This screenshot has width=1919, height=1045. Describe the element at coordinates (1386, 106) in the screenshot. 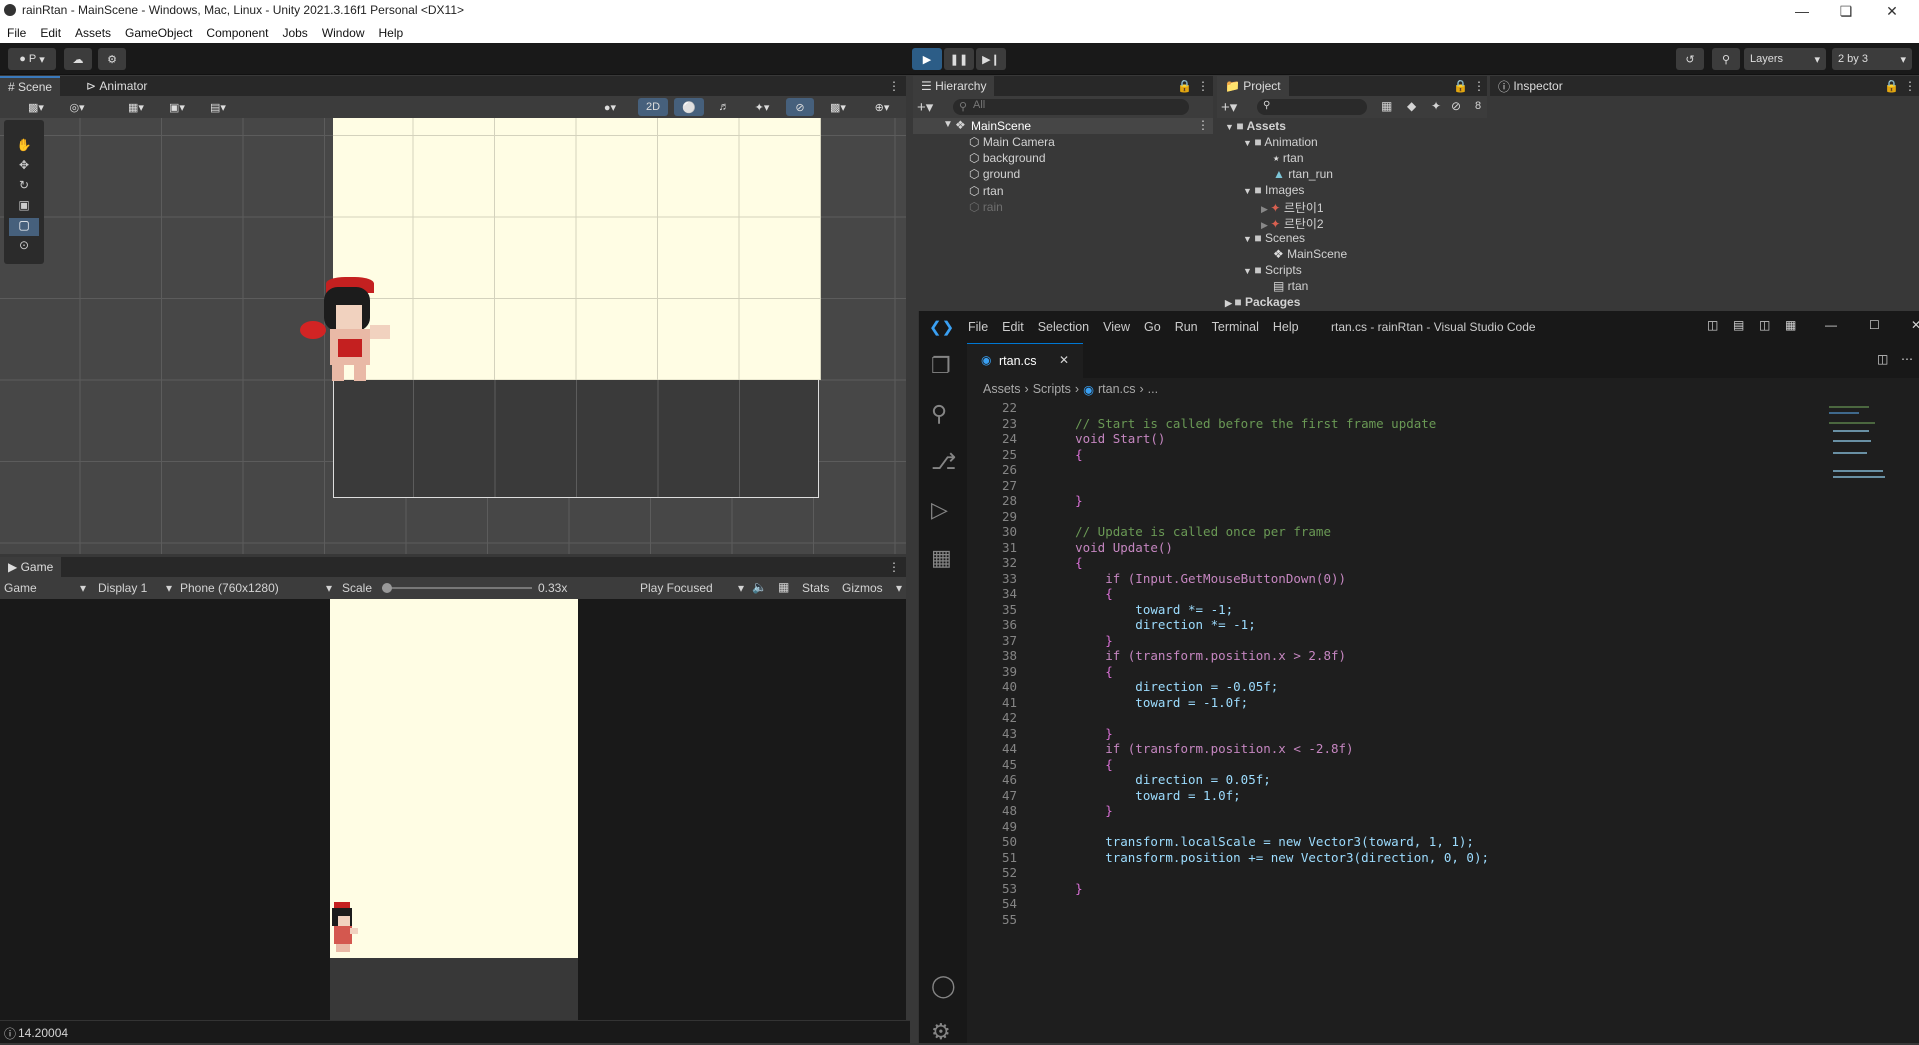

I see `filter-type-icon: ▦` at that location.